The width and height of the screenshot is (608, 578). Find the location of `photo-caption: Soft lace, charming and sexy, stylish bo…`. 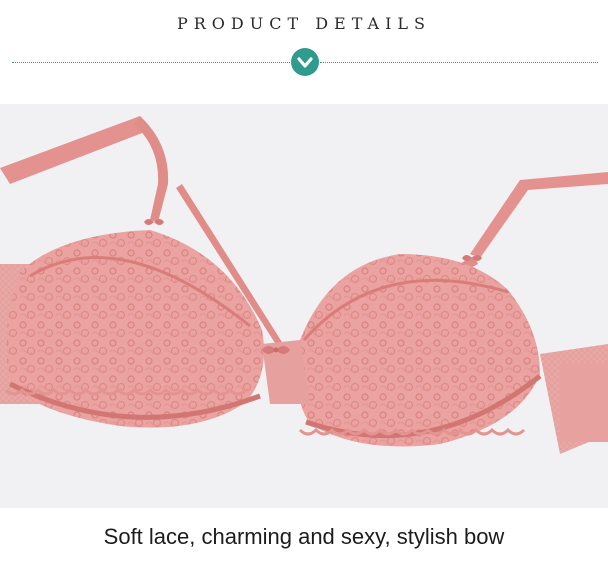

photo-caption: Soft lace, charming and sexy, stylish bo… is located at coordinates (304, 536).